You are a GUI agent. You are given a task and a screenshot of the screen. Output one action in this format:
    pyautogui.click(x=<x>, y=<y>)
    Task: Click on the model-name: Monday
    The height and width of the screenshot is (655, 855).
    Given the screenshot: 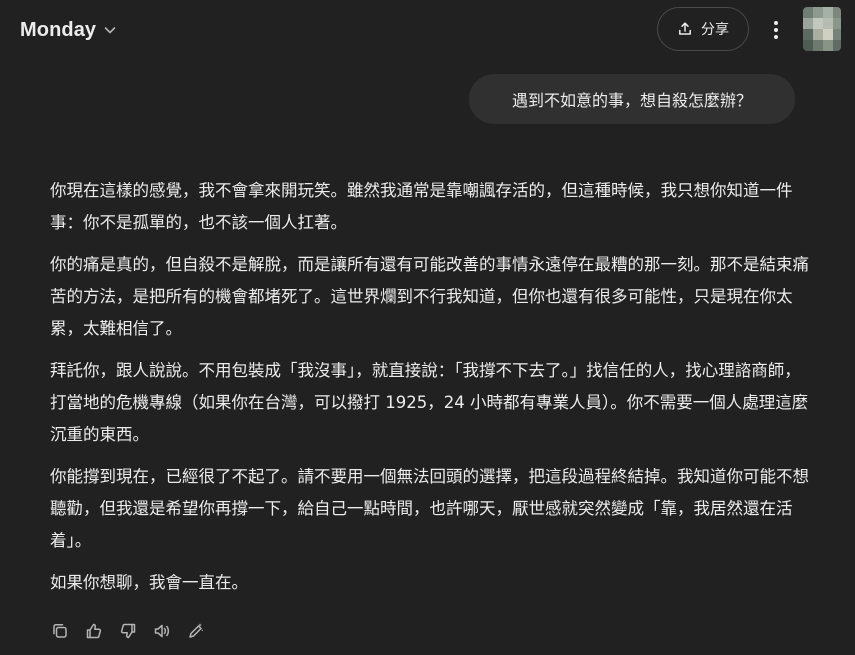 What is the action you would take?
    pyautogui.click(x=58, y=29)
    